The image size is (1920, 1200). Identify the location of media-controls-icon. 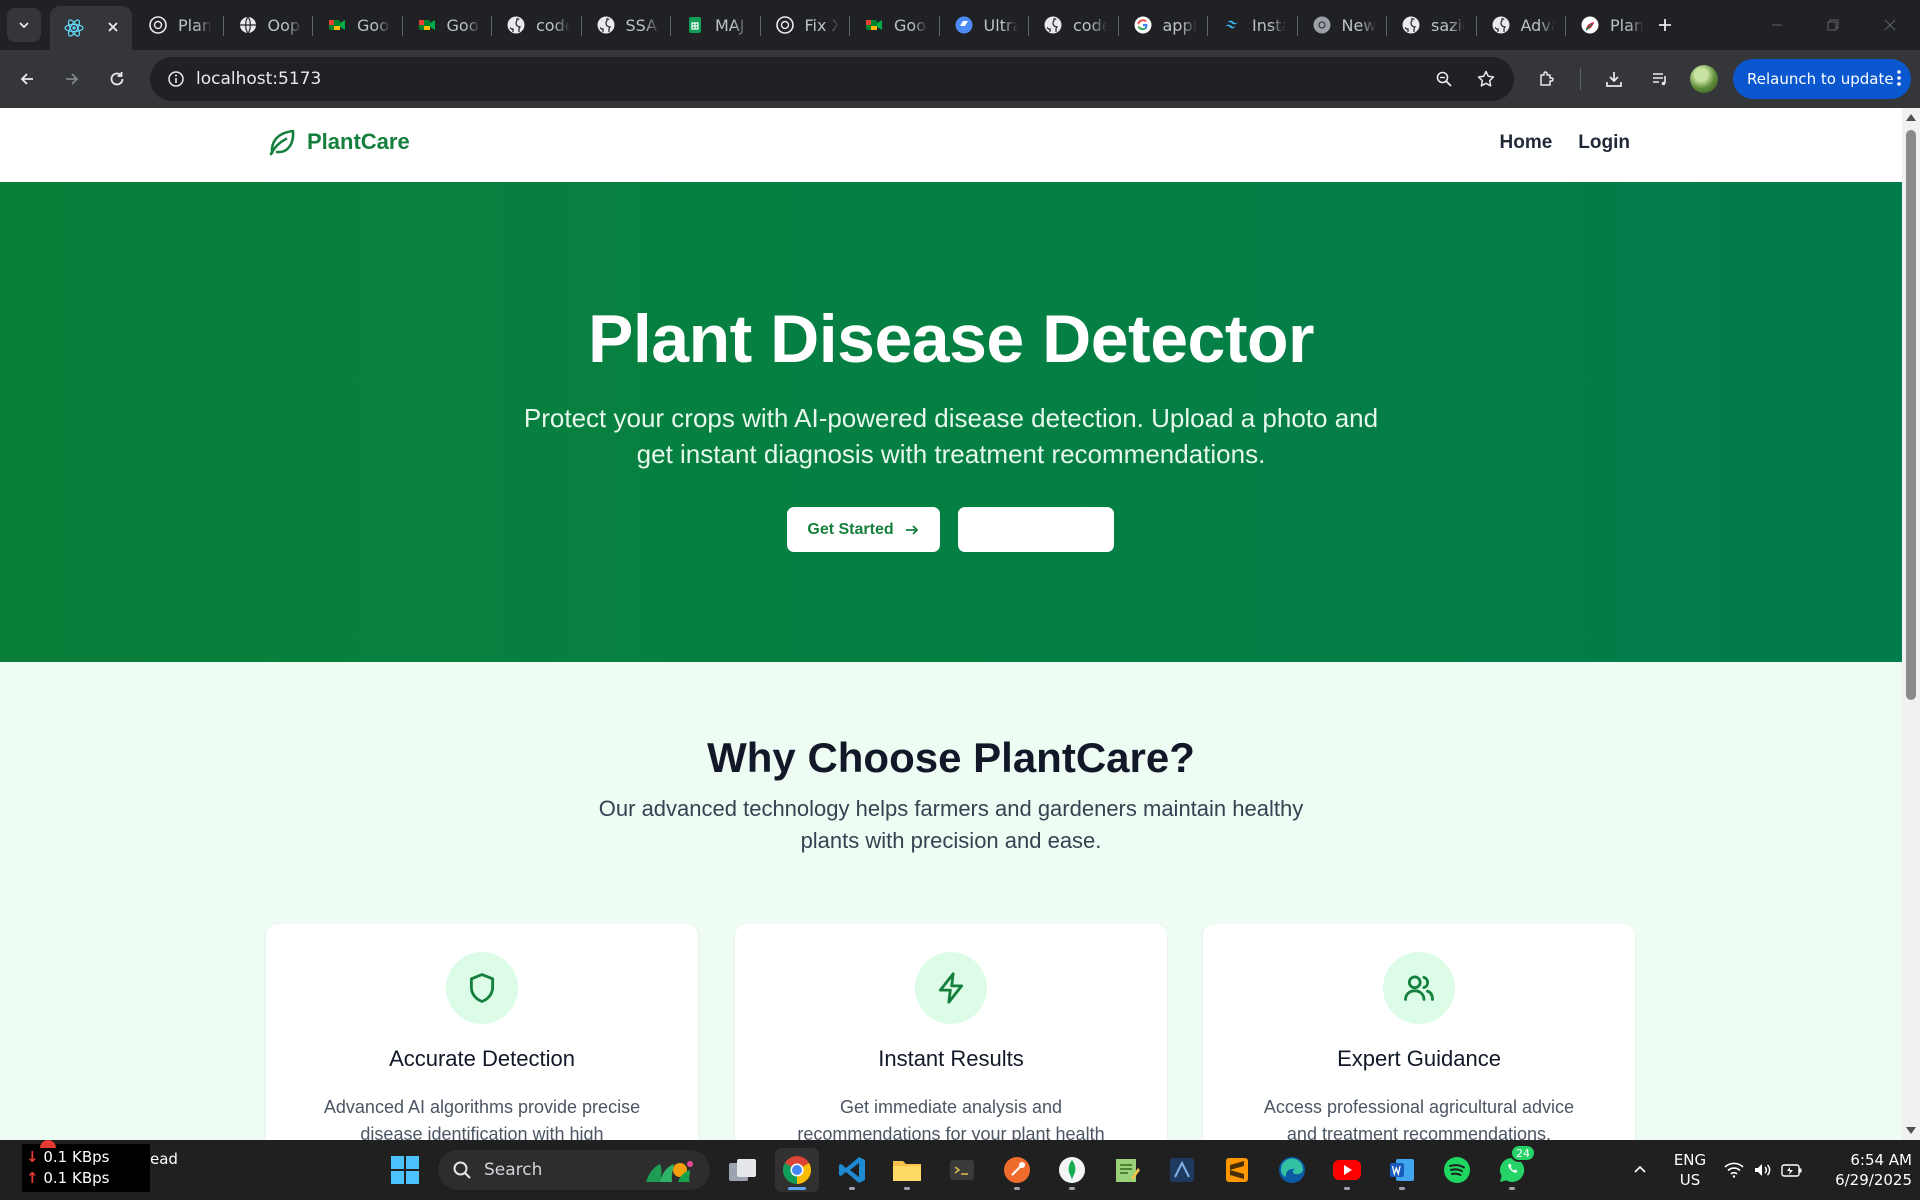
(1660, 79).